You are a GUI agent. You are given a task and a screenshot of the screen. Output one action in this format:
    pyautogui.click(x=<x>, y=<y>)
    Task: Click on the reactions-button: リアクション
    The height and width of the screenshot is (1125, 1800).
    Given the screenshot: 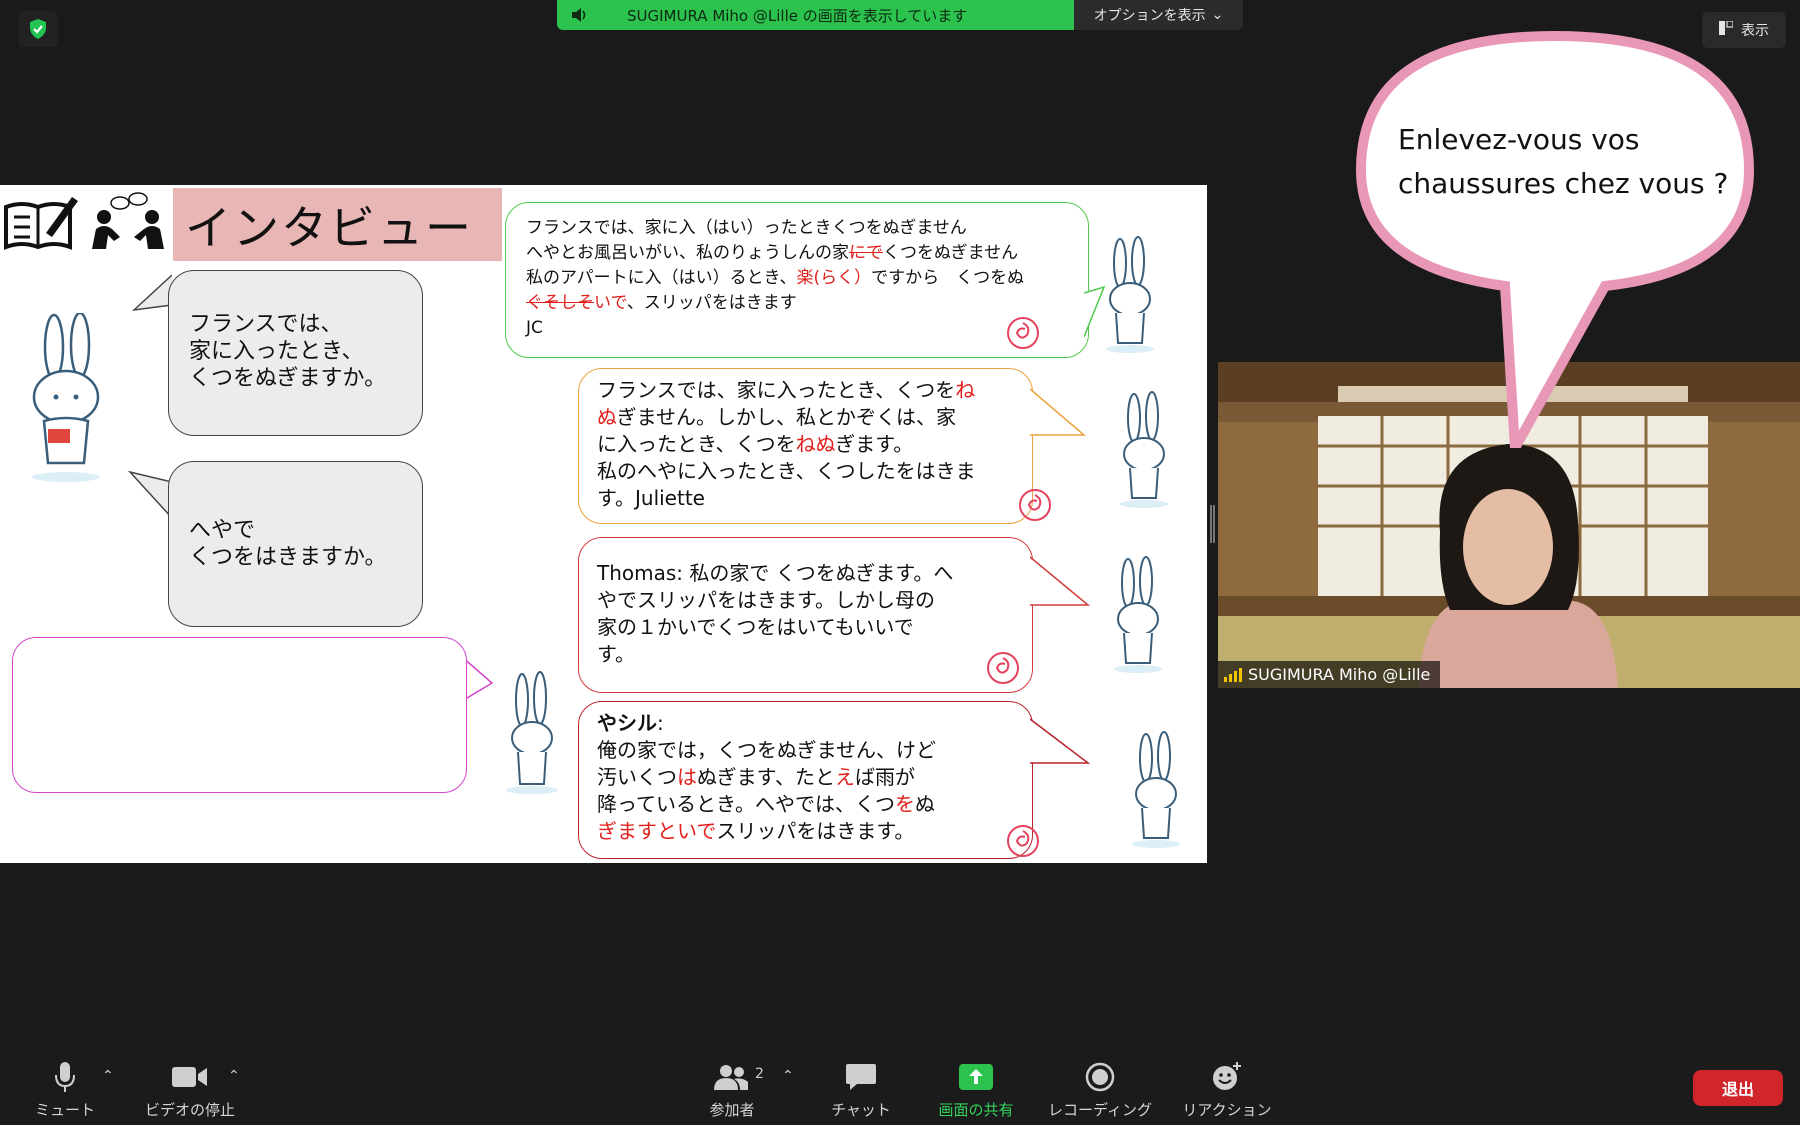 What is the action you would take?
    pyautogui.click(x=1227, y=1088)
    